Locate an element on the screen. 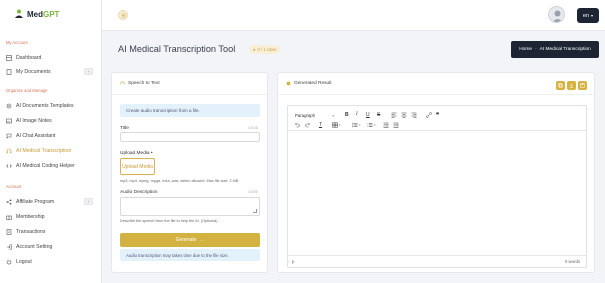  breadcrumb-home: Home is located at coordinates (525, 49).